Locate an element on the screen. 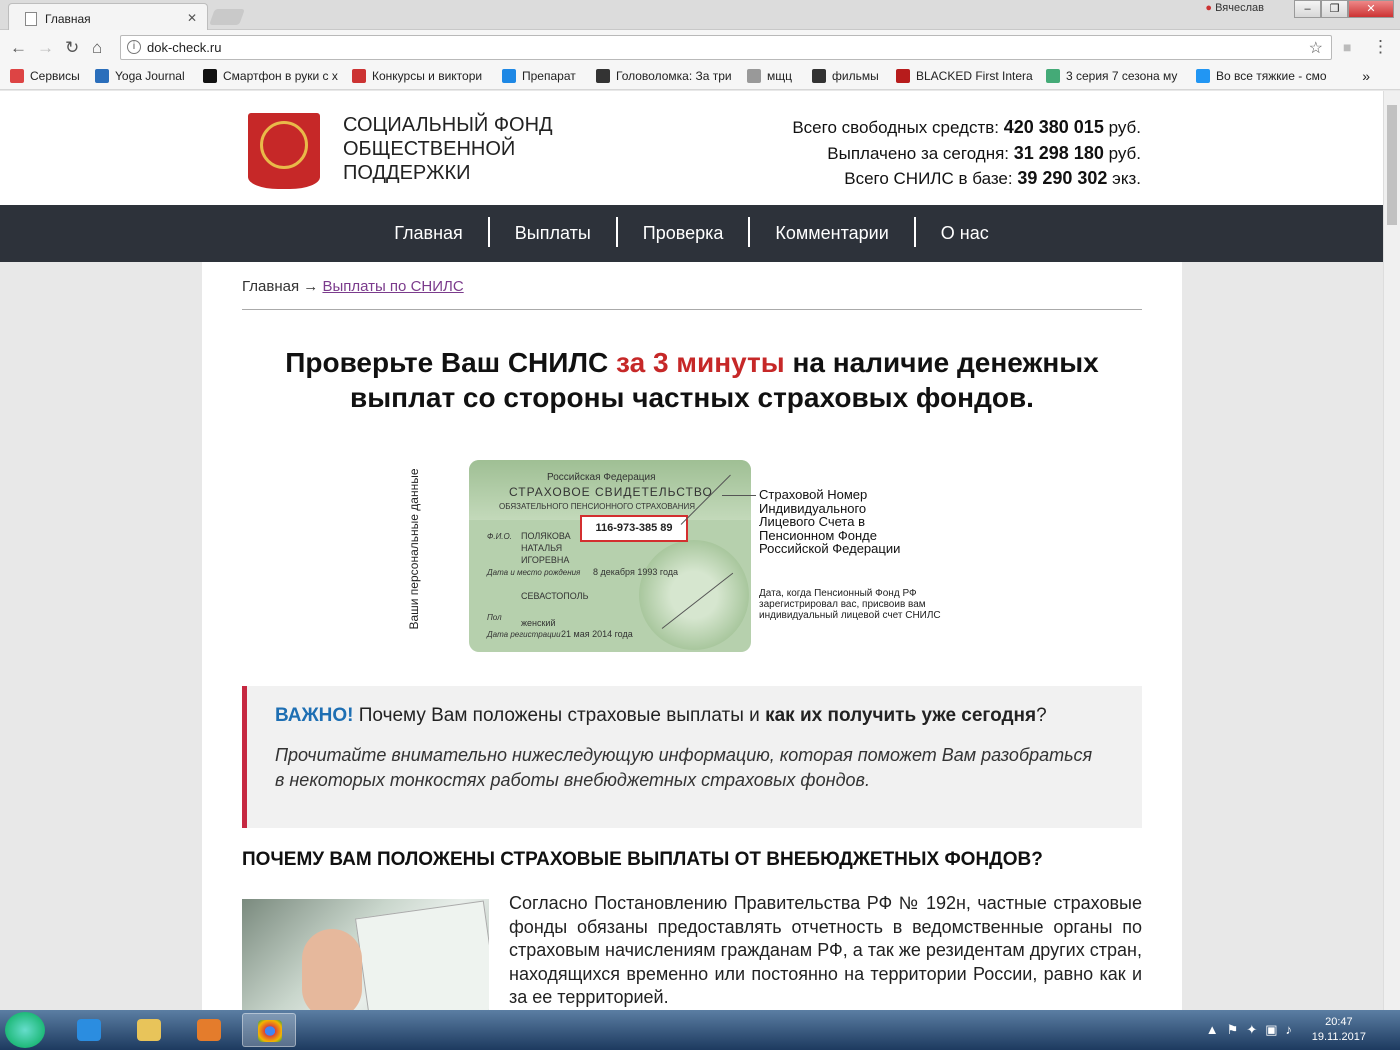 The height and width of the screenshot is (1050, 1400). nav-check: Проверка is located at coordinates (683, 233).